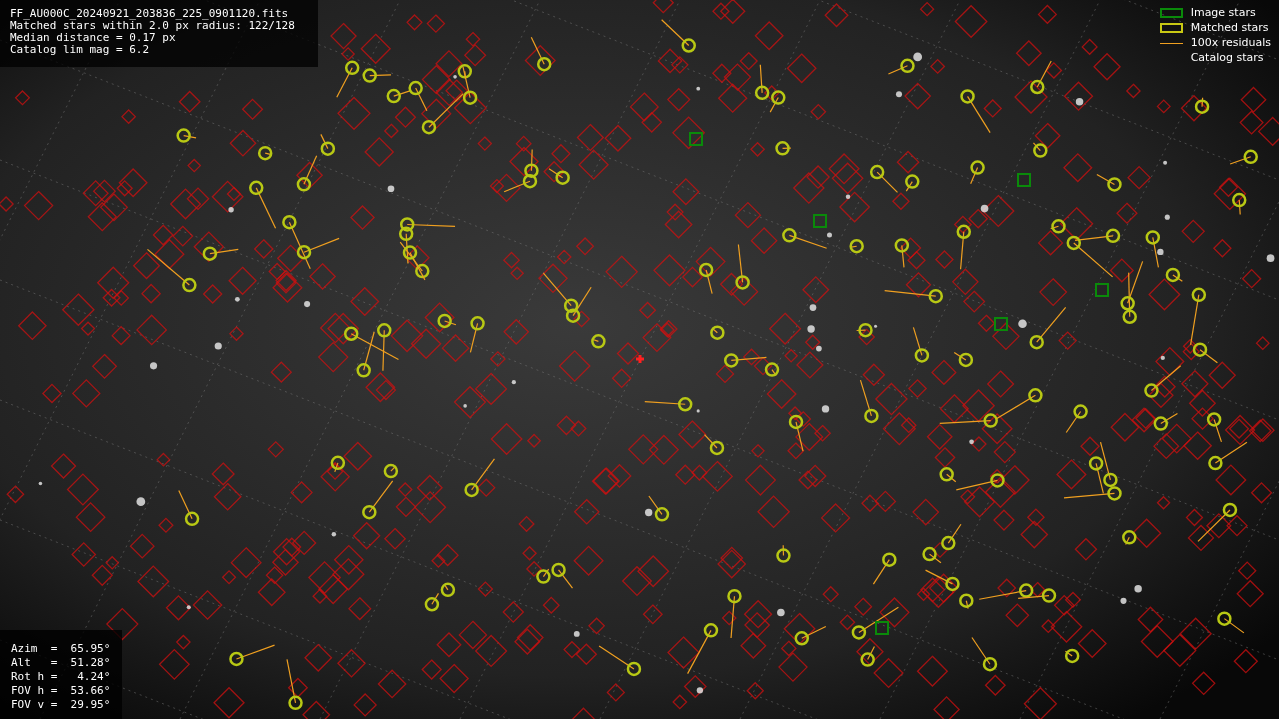  Describe the element at coordinates (61, 649) in the screenshot. I see `pointing-line: Azim = 65.95°` at that location.